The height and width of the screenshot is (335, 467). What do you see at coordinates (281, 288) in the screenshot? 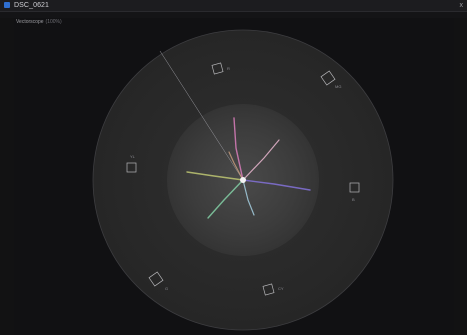
I see `svg-text: CY` at bounding box center [281, 288].